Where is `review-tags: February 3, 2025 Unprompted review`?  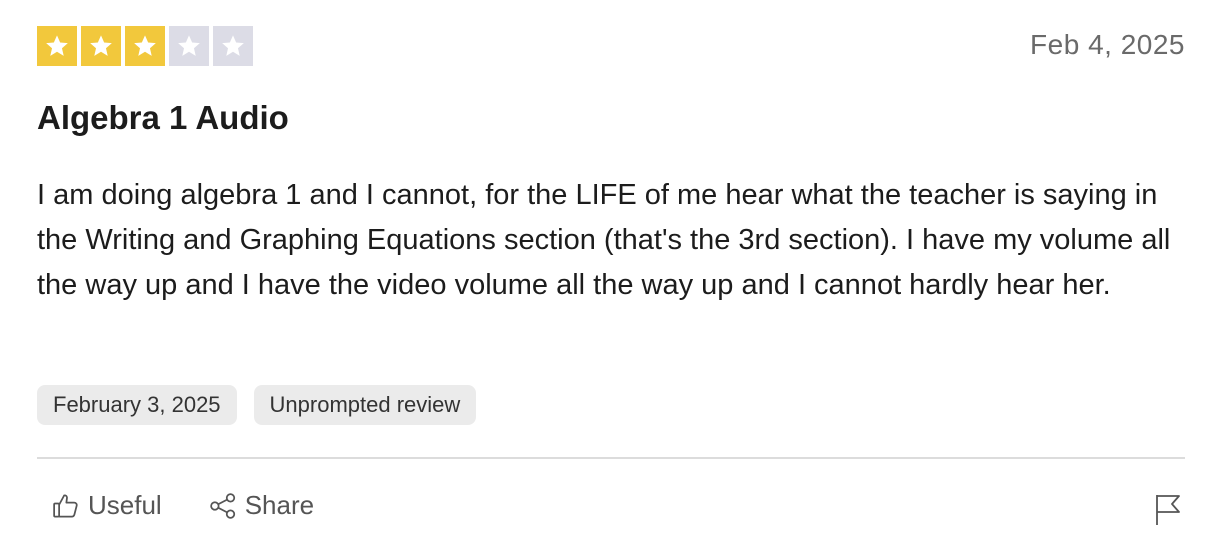
review-tags: February 3, 2025 Unprompted review is located at coordinates (257, 405).